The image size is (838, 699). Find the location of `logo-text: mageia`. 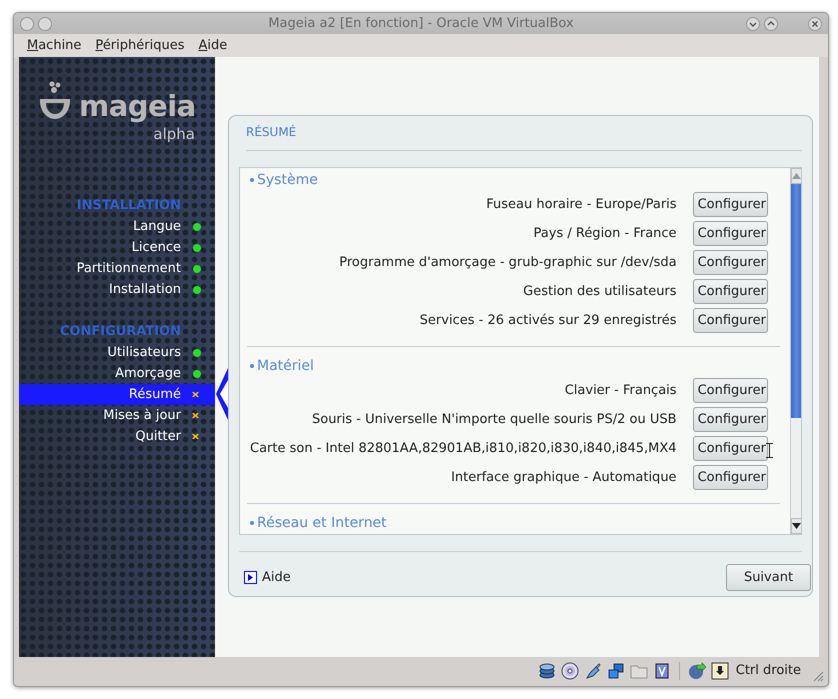

logo-text: mageia is located at coordinates (137, 106).